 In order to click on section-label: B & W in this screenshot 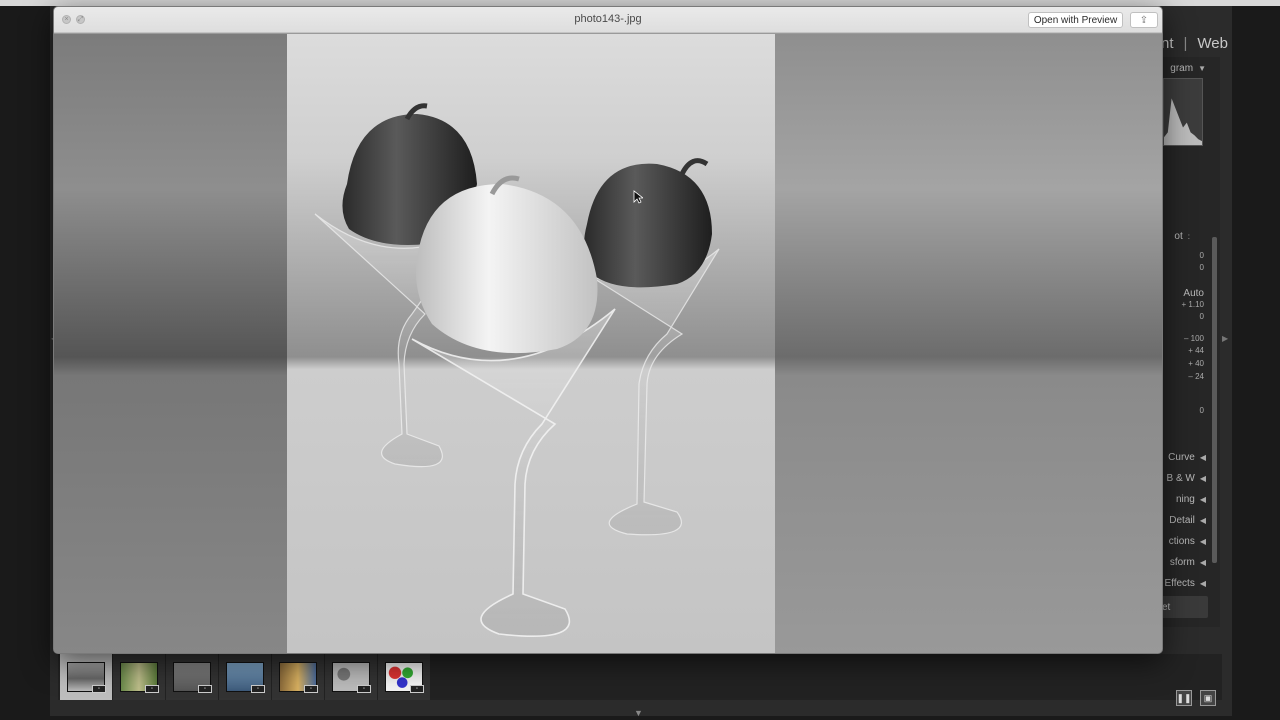, I will do `click(1180, 478)`.